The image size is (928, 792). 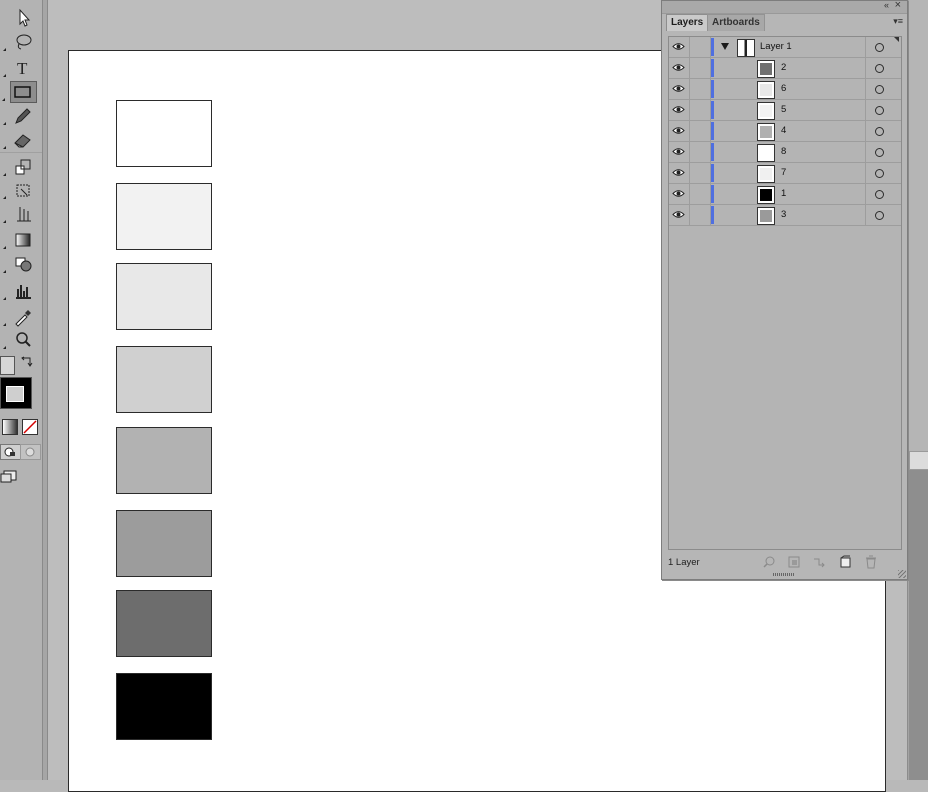 I want to click on tab-artboards: Artboards, so click(x=736, y=22).